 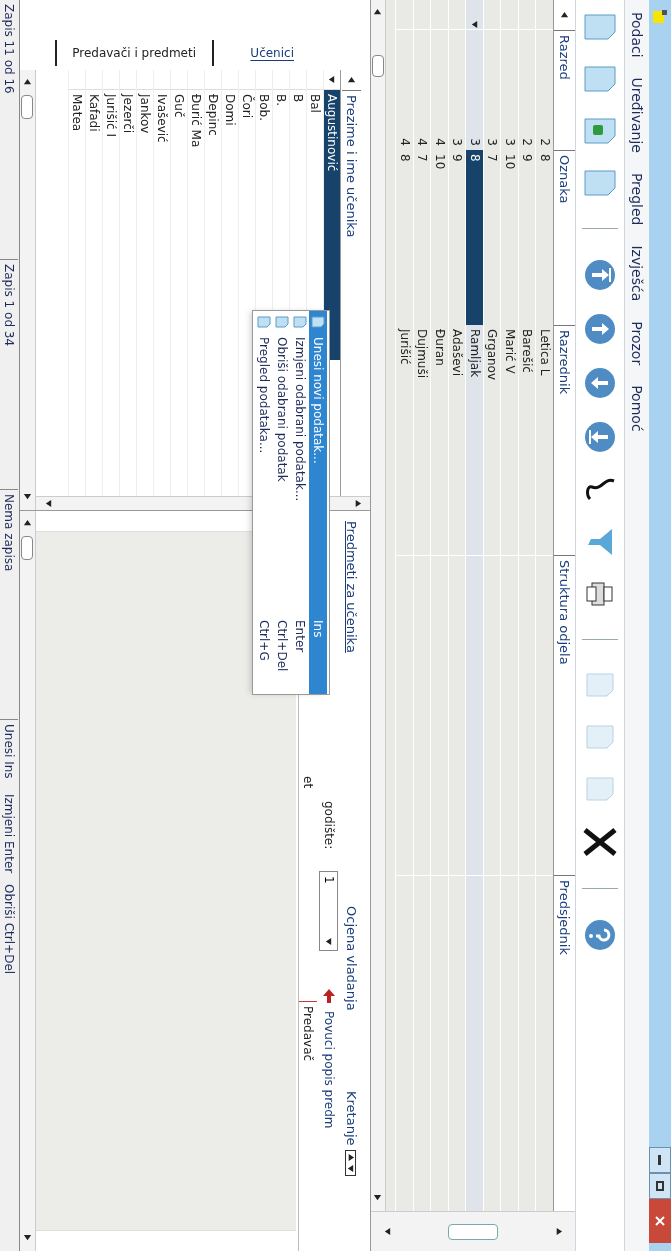 I want to click on app-icon, so click(x=660, y=16).